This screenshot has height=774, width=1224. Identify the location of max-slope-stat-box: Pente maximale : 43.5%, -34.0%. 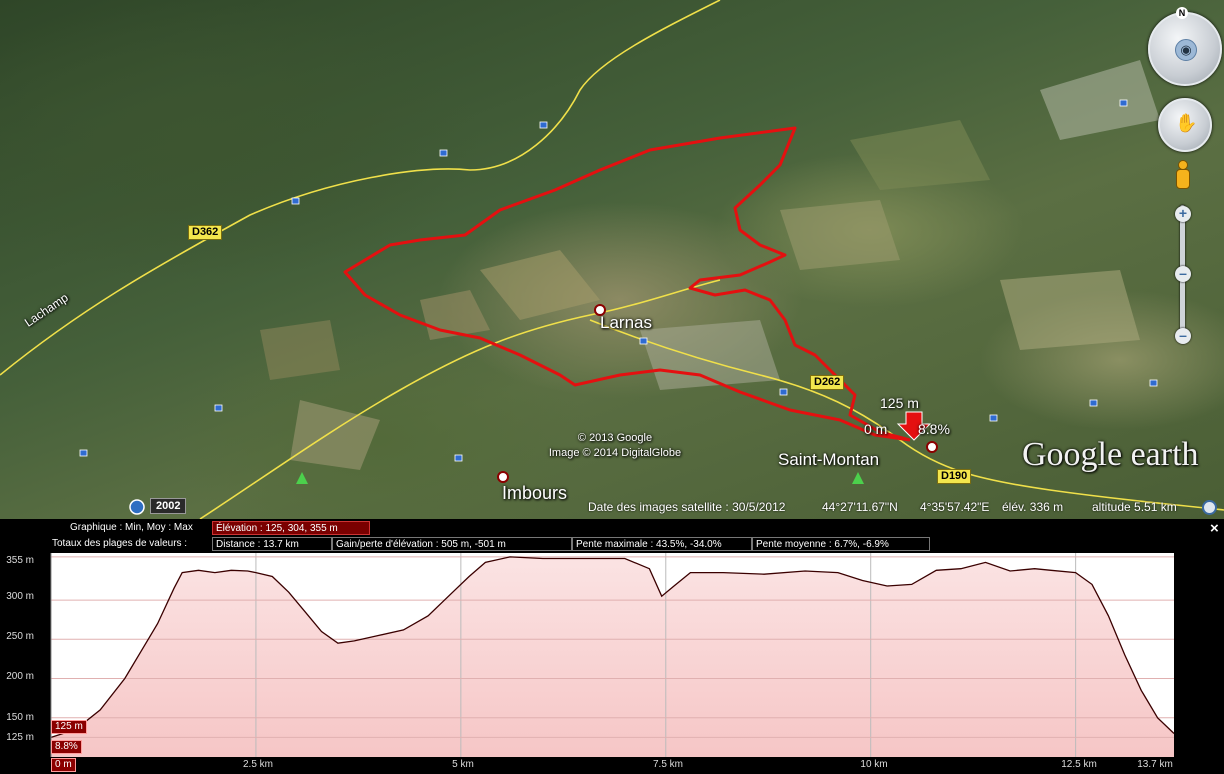
(662, 544).